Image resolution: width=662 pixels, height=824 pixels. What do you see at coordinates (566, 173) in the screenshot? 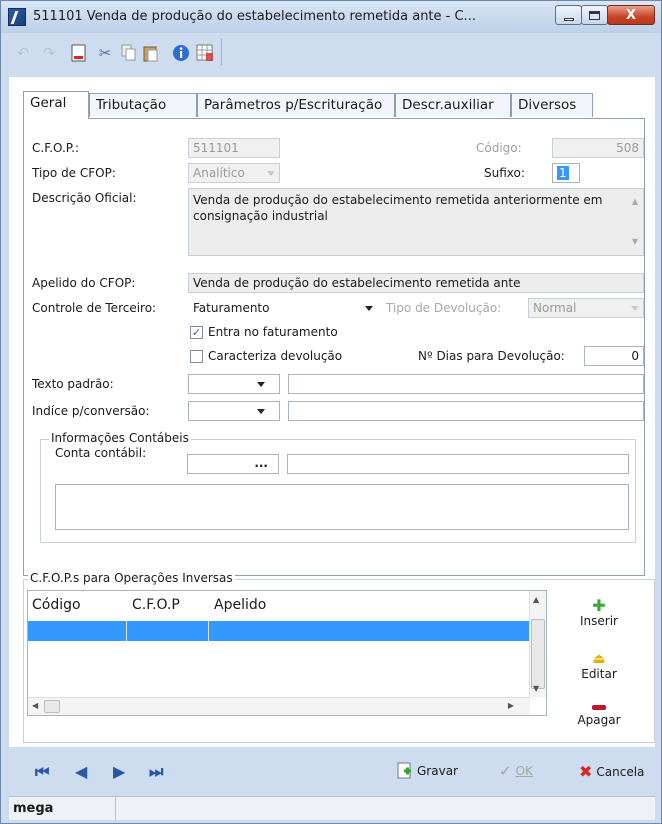
I see `sufixo-field: 1` at bounding box center [566, 173].